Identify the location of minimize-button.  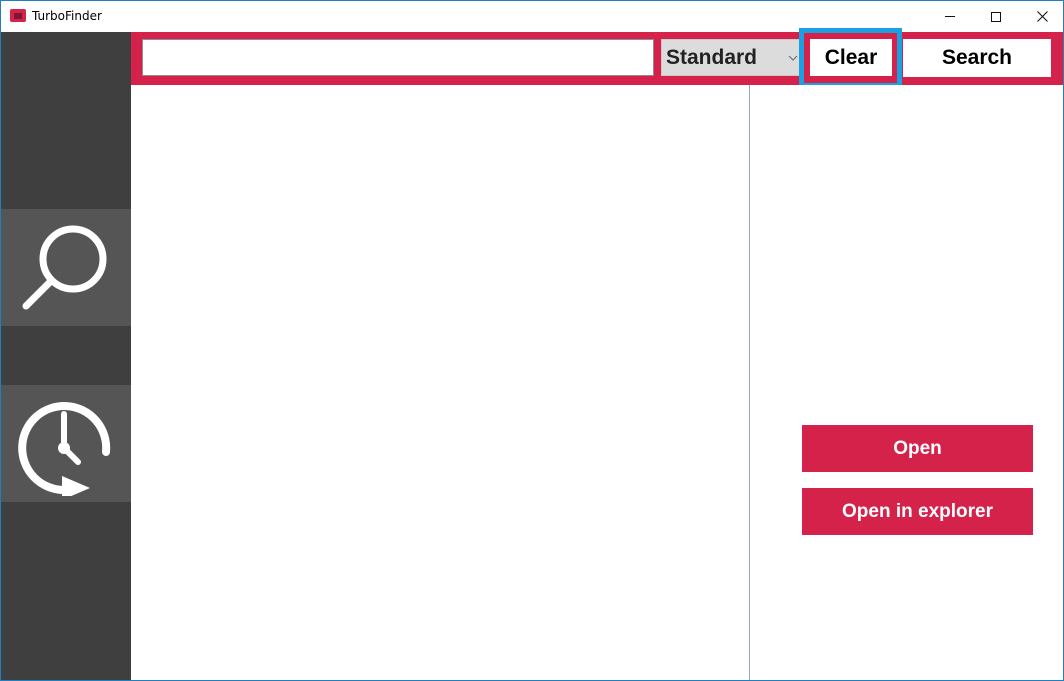
(950, 16).